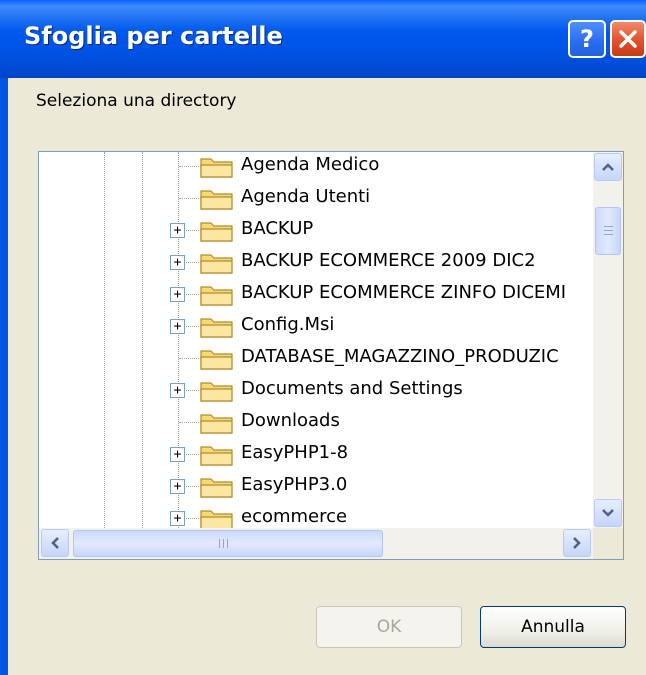  Describe the element at coordinates (288, 324) in the screenshot. I see `tree-item-label: Config.Msi` at that location.